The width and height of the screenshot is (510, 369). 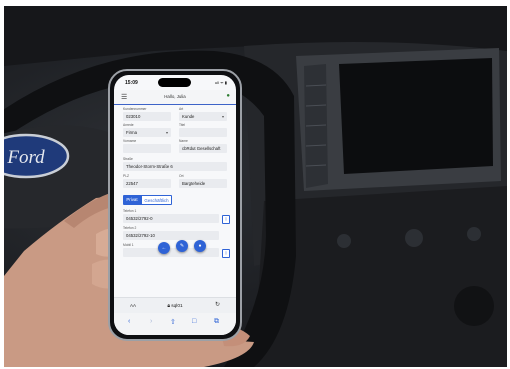 What do you see at coordinates (226, 253) in the screenshot?
I see `mobile-call-icon: ▯` at bounding box center [226, 253].